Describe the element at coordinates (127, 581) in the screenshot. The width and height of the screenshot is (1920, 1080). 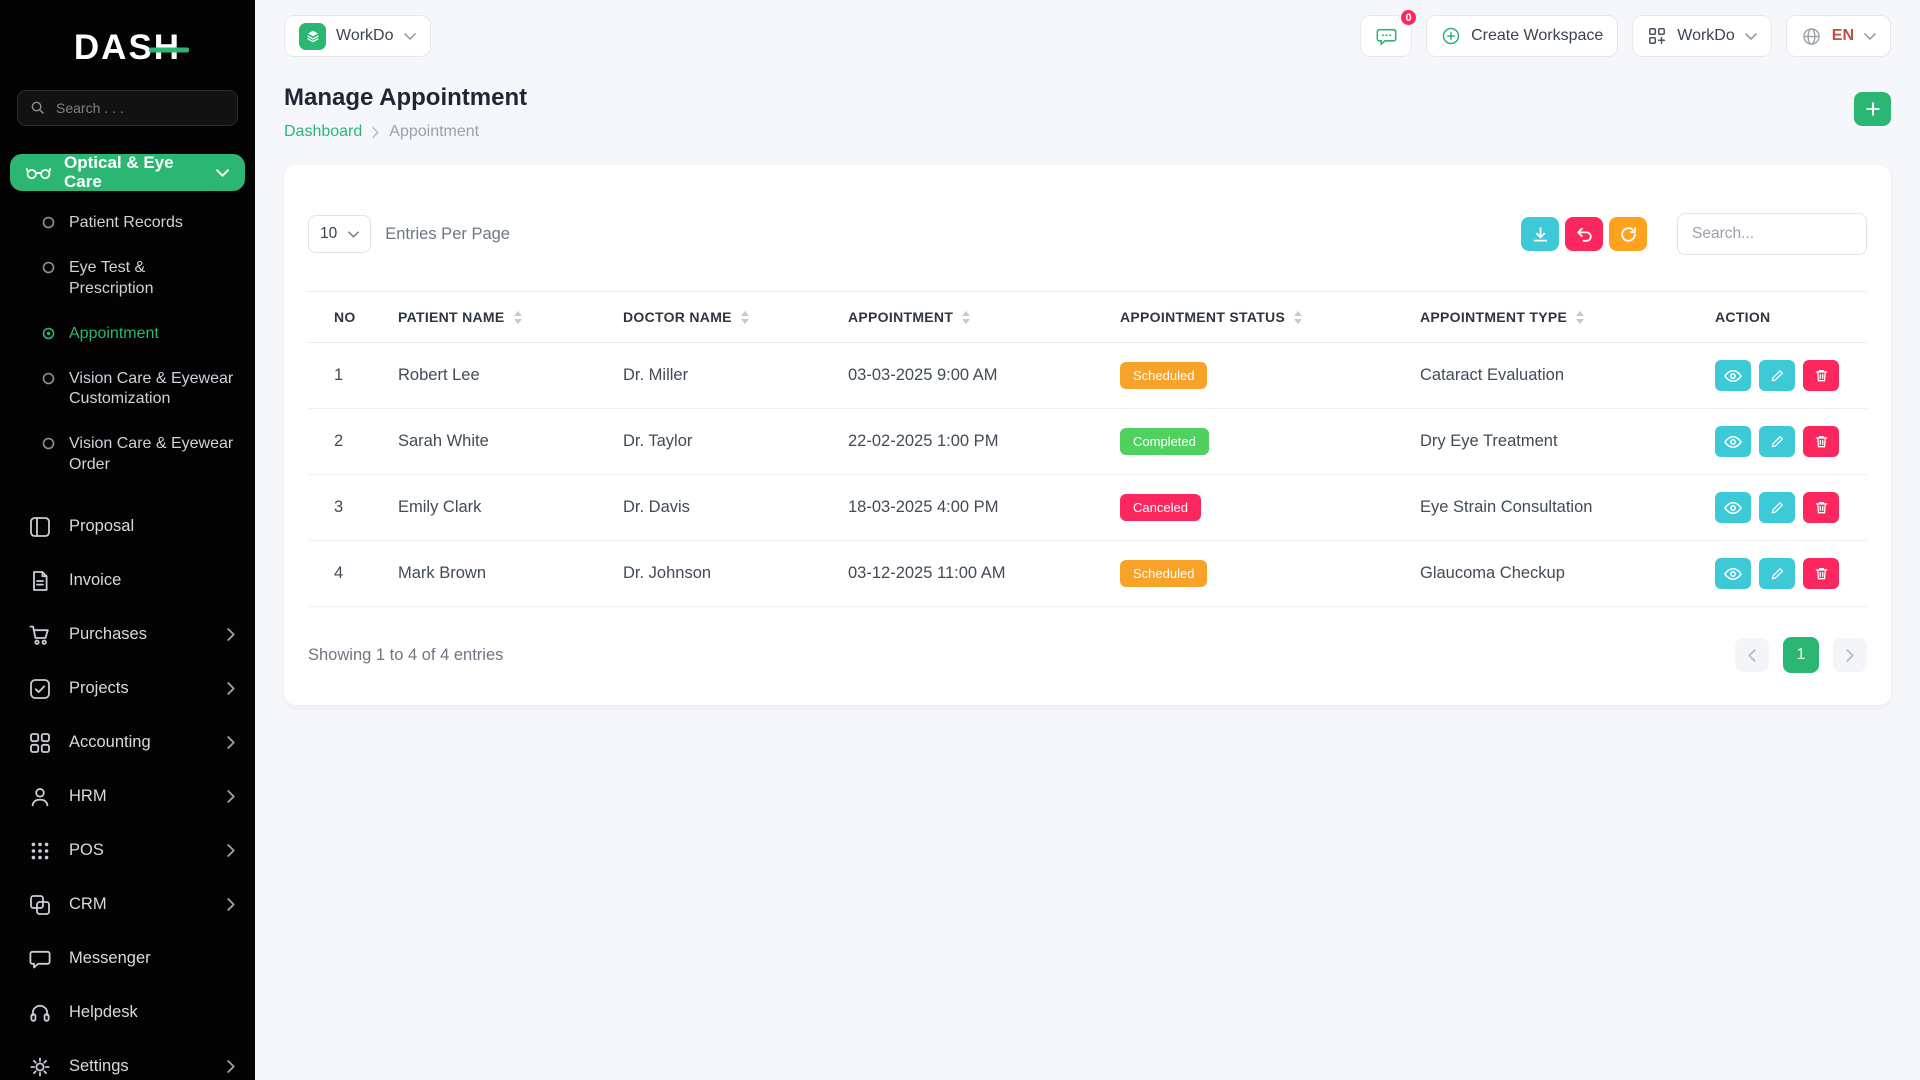
I see `sidebar-item-invoice: Invoice` at that location.